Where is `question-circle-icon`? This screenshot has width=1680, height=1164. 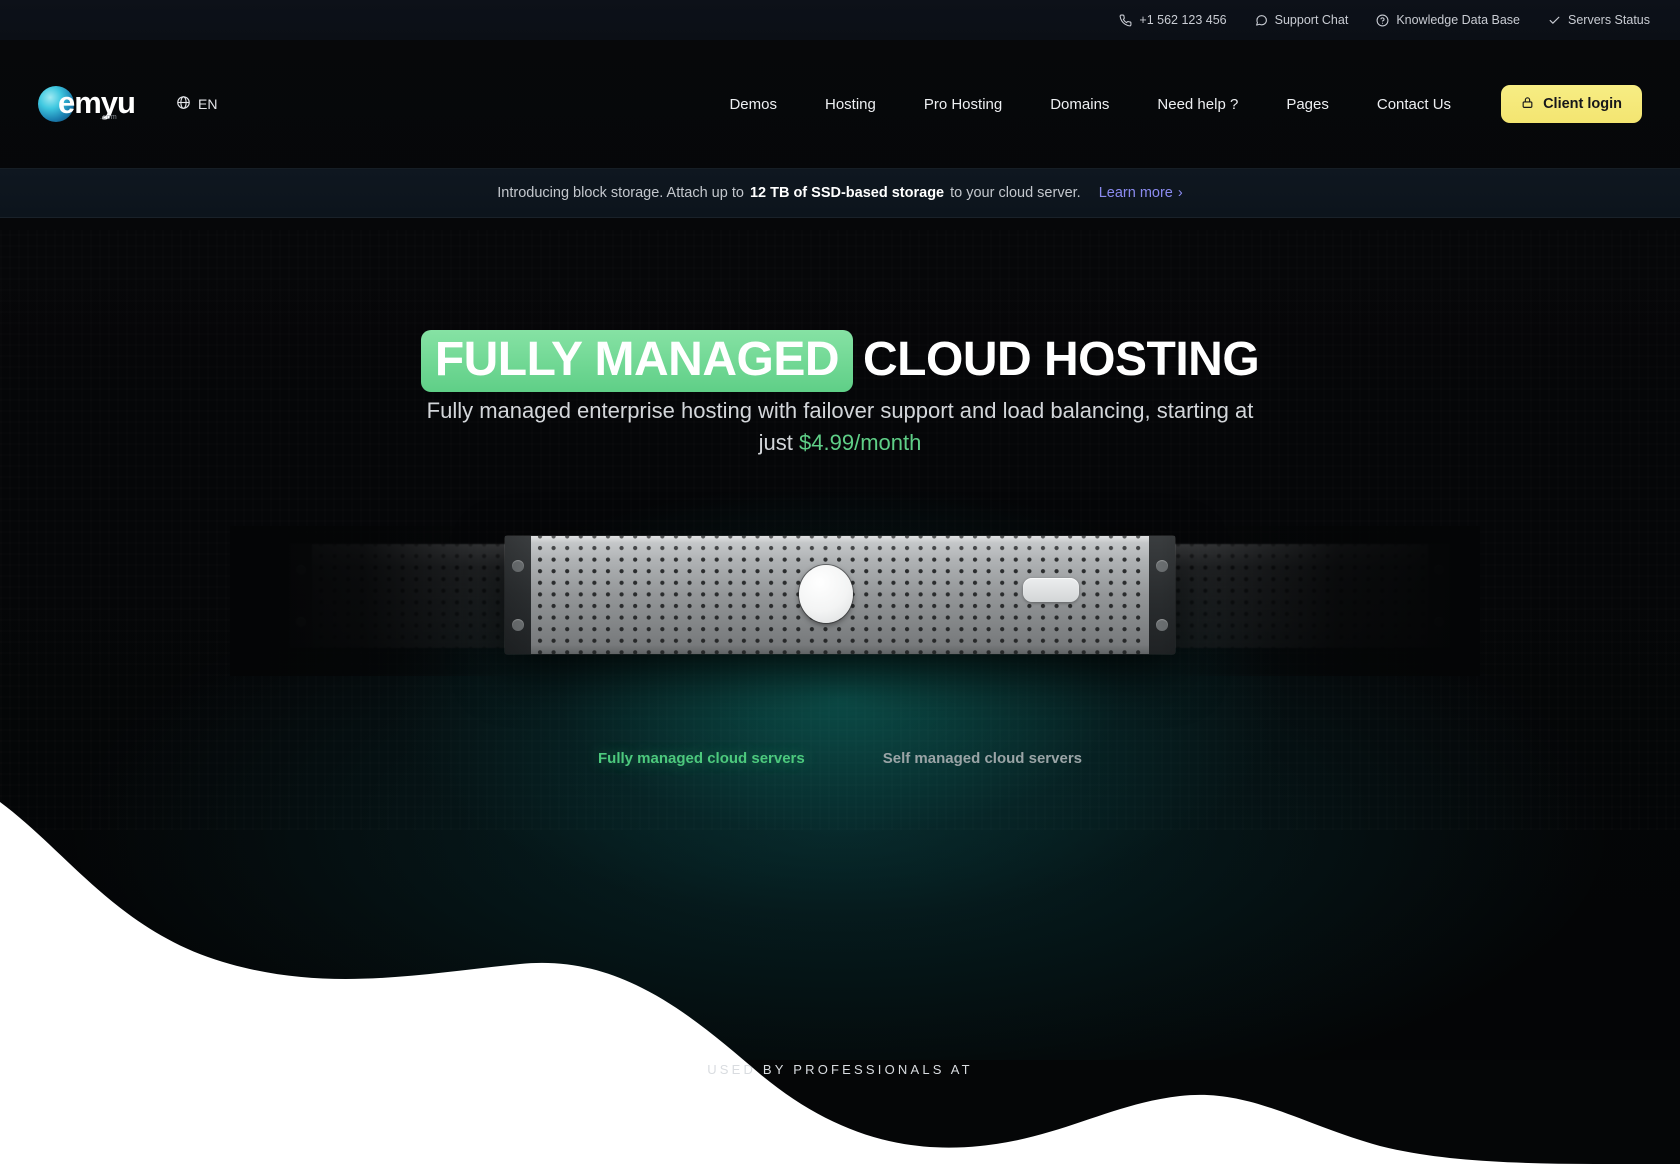 question-circle-icon is located at coordinates (1382, 20).